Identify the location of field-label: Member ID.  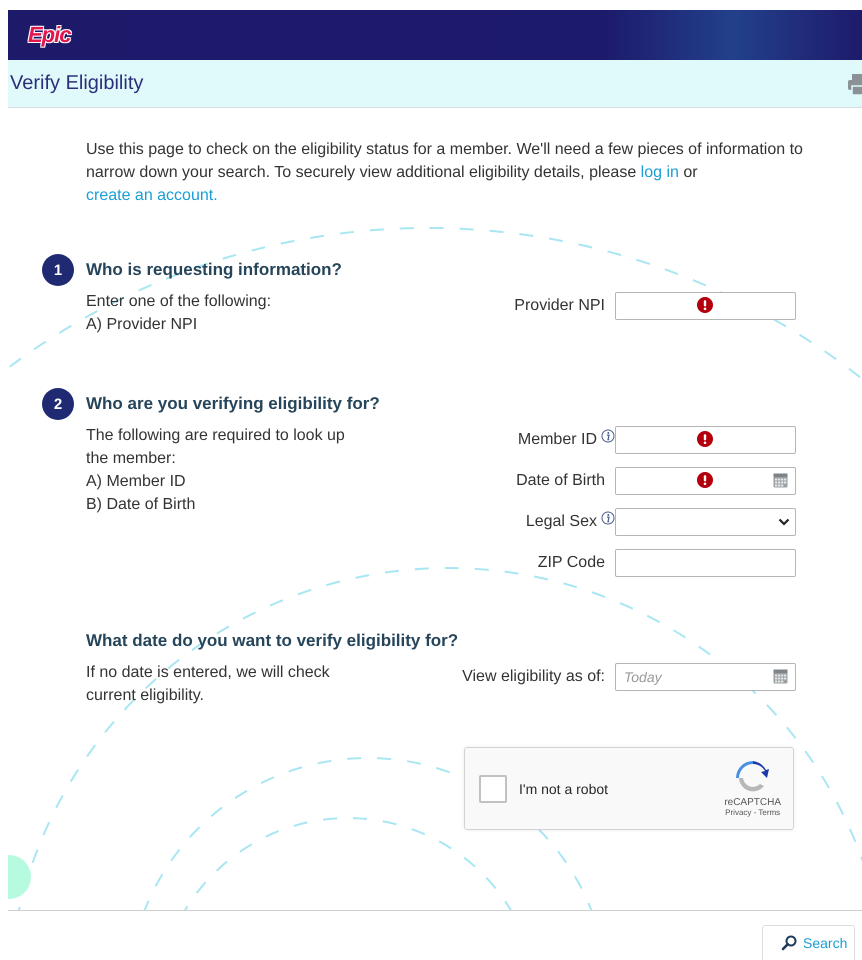
(557, 440).